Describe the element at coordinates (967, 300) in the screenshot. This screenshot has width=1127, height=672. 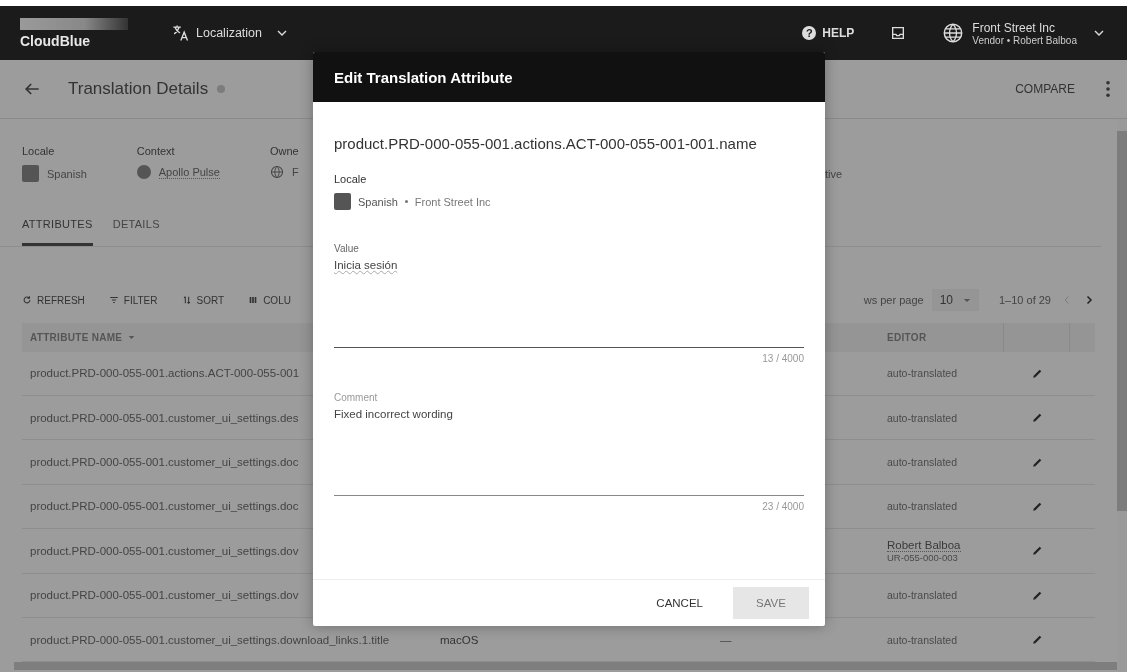
I see `caret-icon` at that location.